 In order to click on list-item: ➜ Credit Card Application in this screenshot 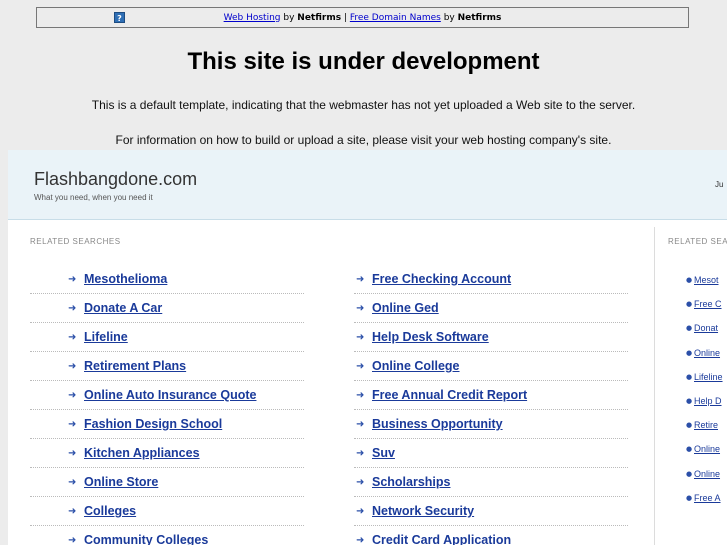, I will do `click(491, 535)`.